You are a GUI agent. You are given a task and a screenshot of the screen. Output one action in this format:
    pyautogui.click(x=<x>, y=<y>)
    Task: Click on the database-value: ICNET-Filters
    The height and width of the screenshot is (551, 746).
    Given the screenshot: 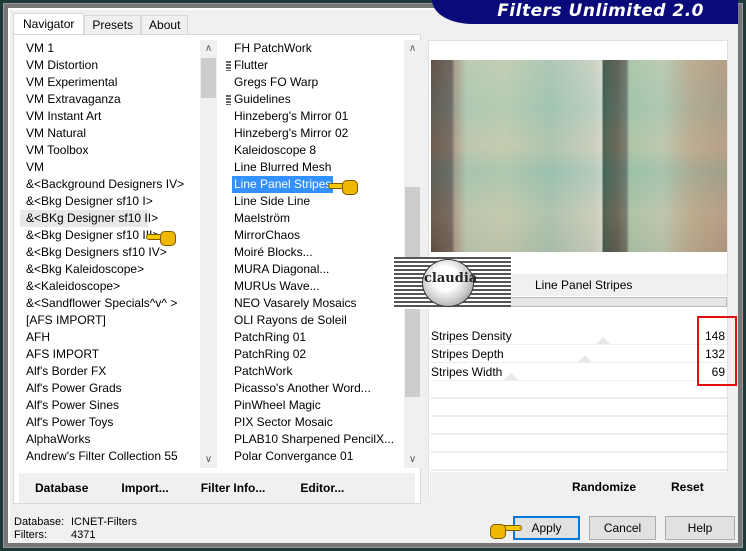 What is the action you would take?
    pyautogui.click(x=104, y=522)
    